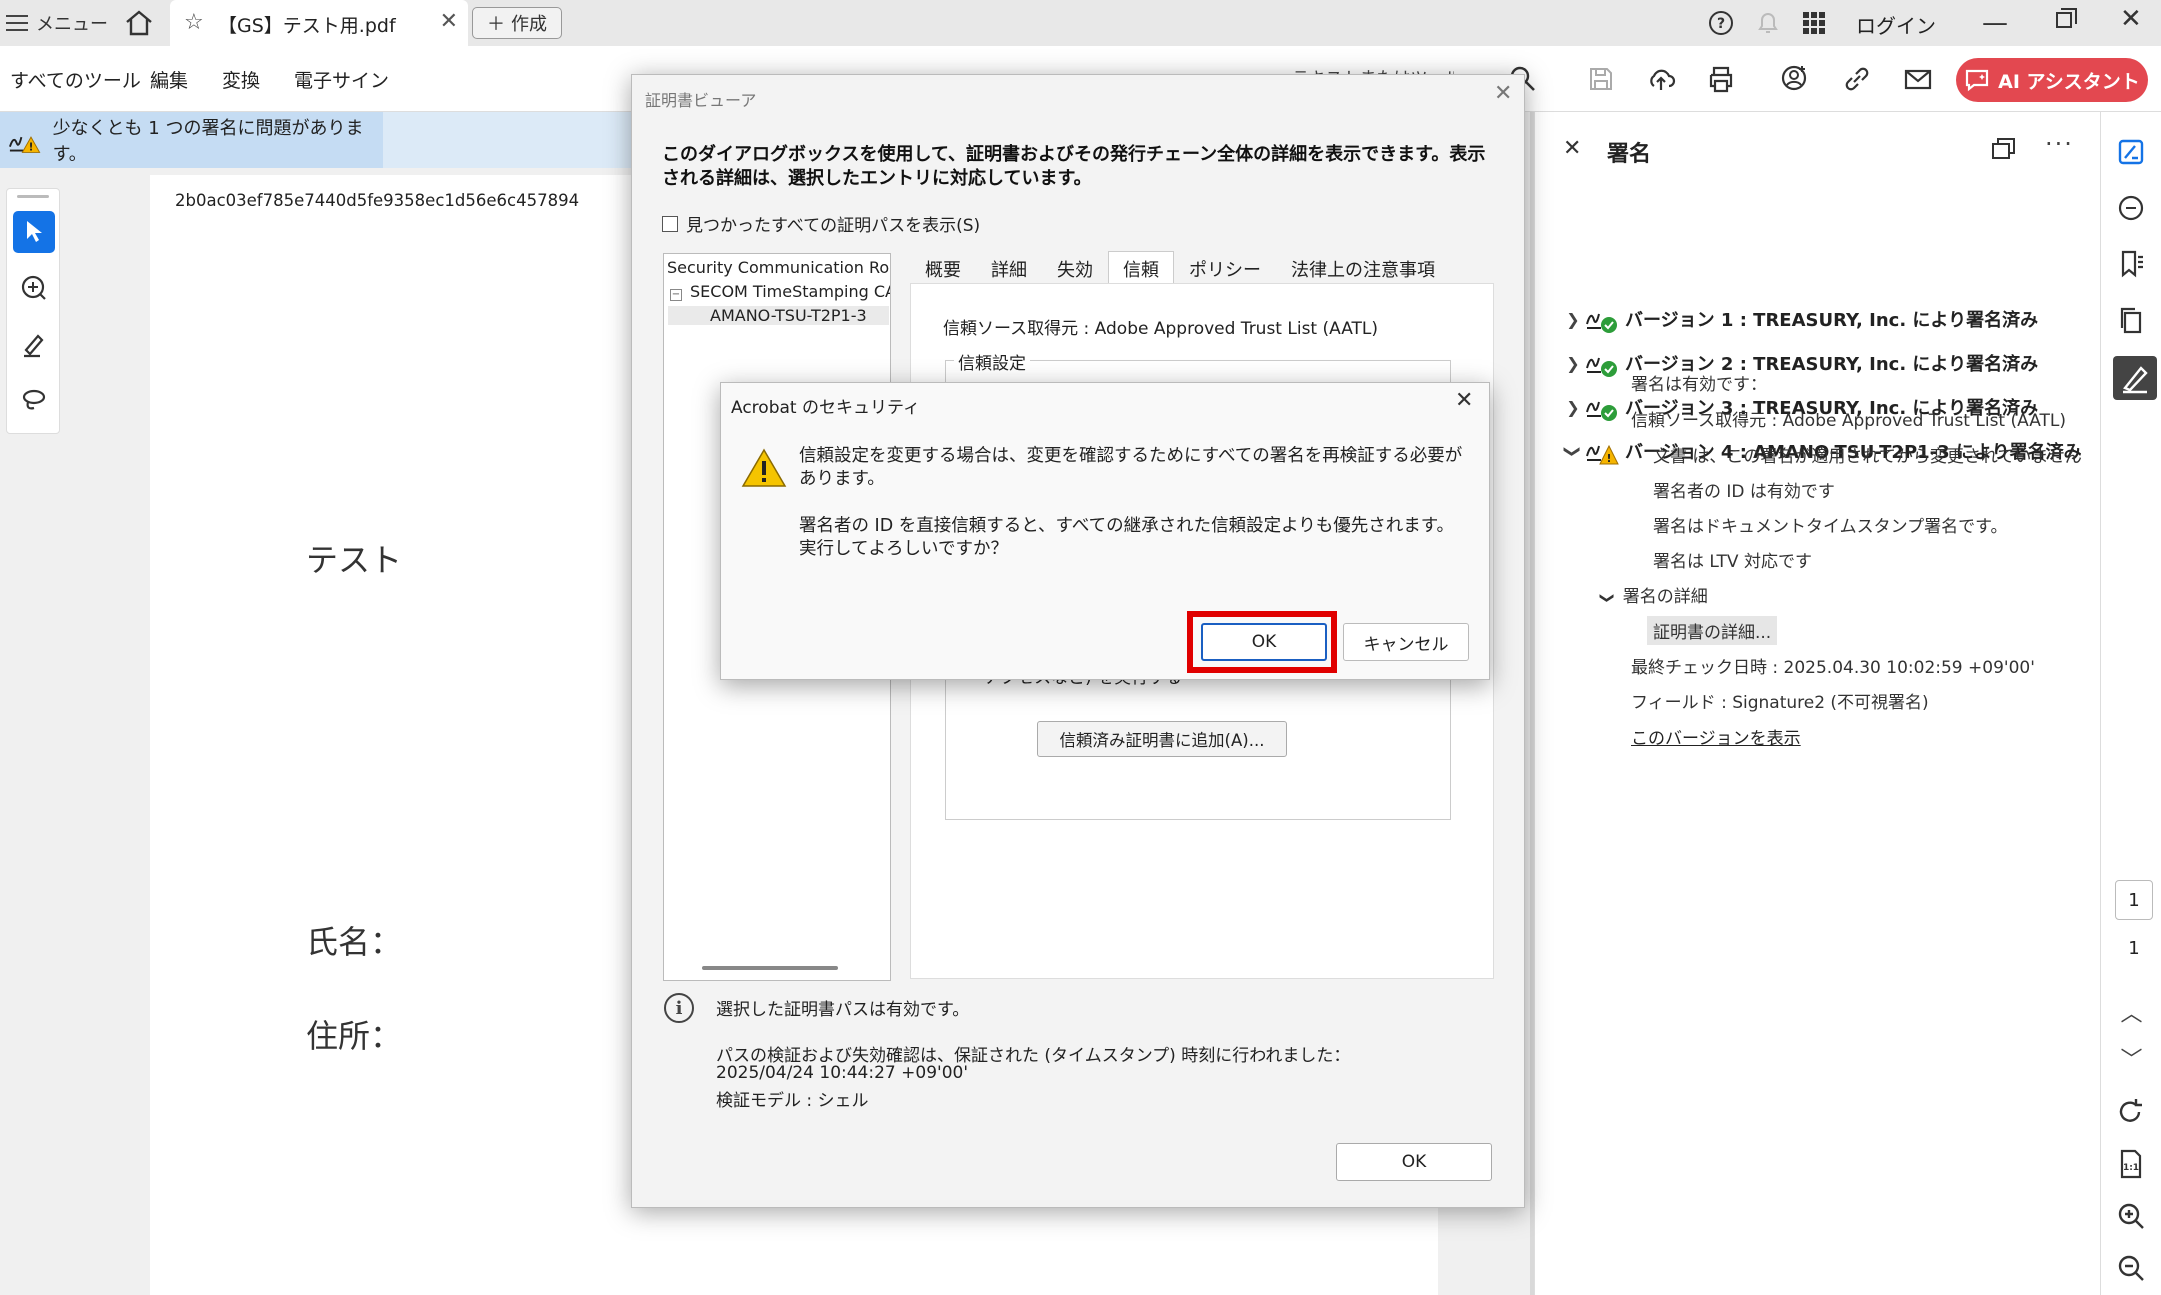 This screenshot has width=2161, height=1295. What do you see at coordinates (1716, 736) in the screenshot?
I see `show-version-link: このバージョンを表示` at bounding box center [1716, 736].